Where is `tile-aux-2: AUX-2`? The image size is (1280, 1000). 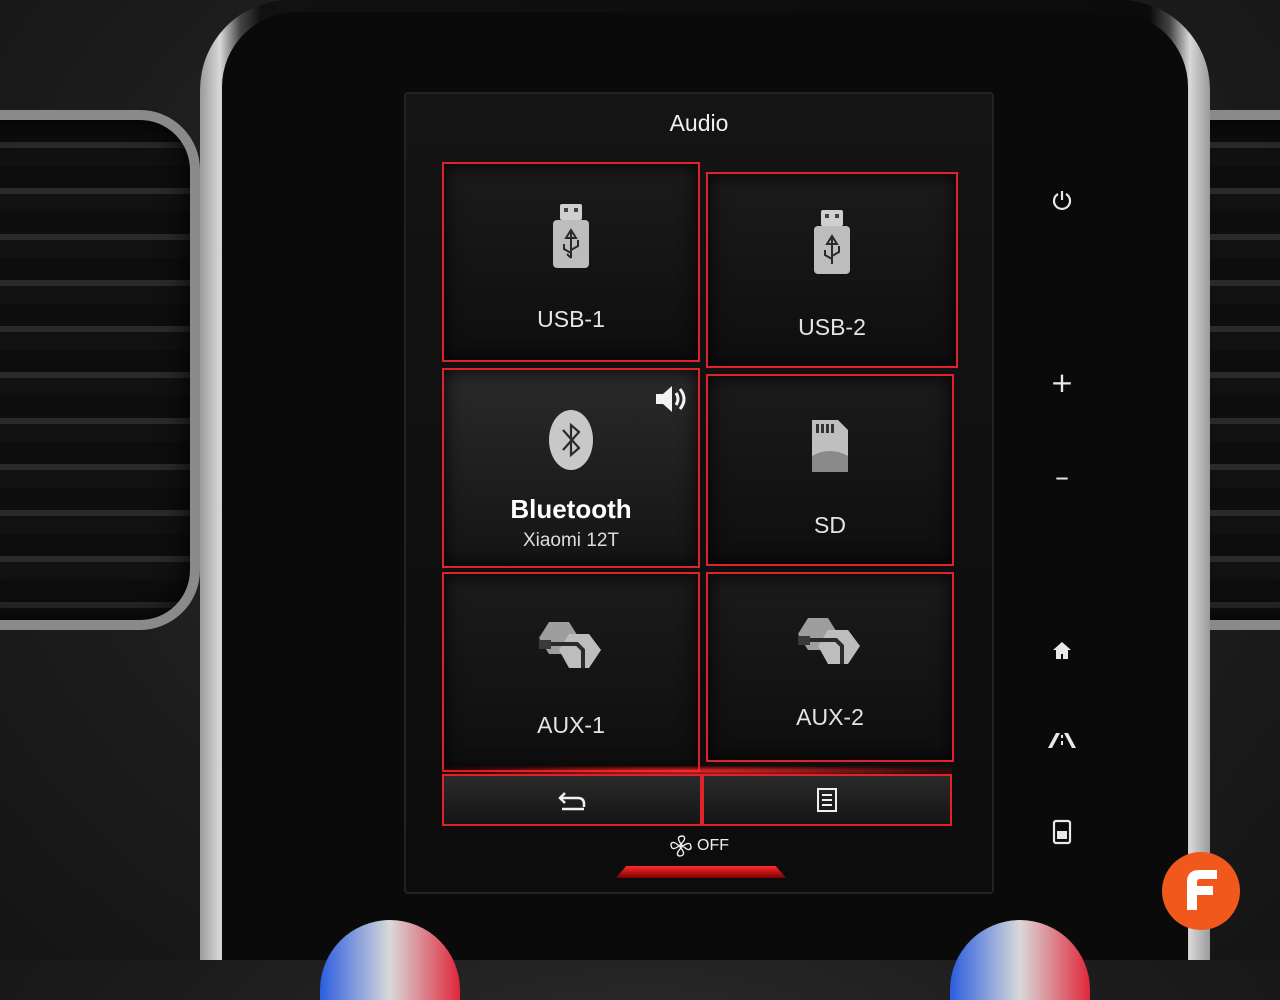 tile-aux-2: AUX-2 is located at coordinates (830, 667).